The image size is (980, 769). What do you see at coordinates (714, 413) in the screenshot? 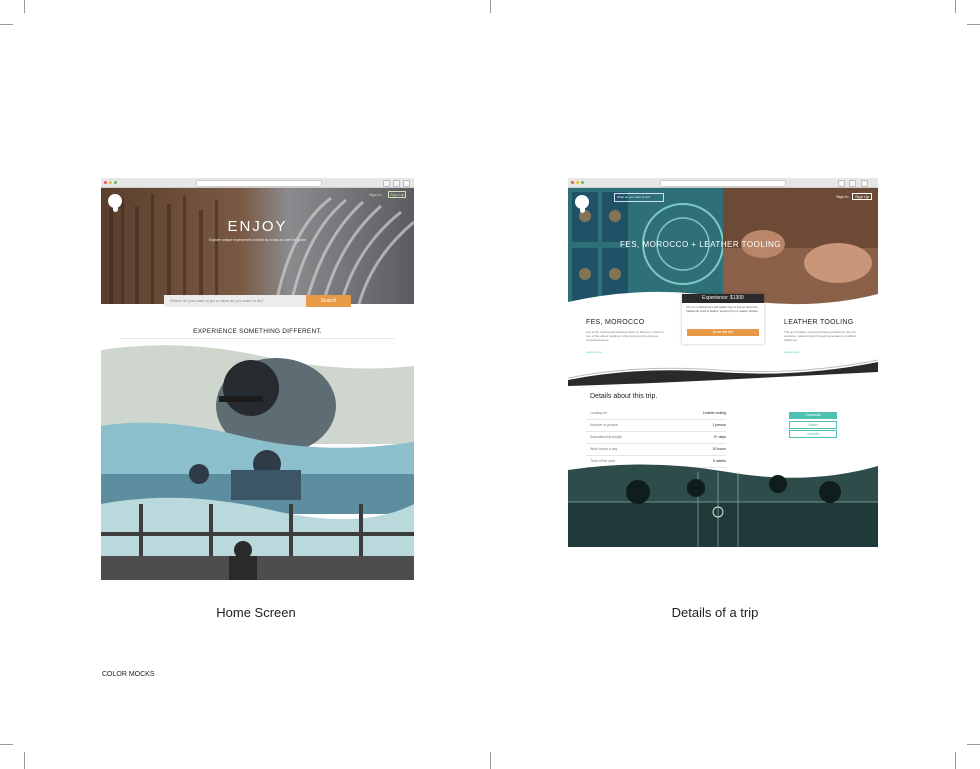
I see `details-row-value: Leather tooling` at bounding box center [714, 413].